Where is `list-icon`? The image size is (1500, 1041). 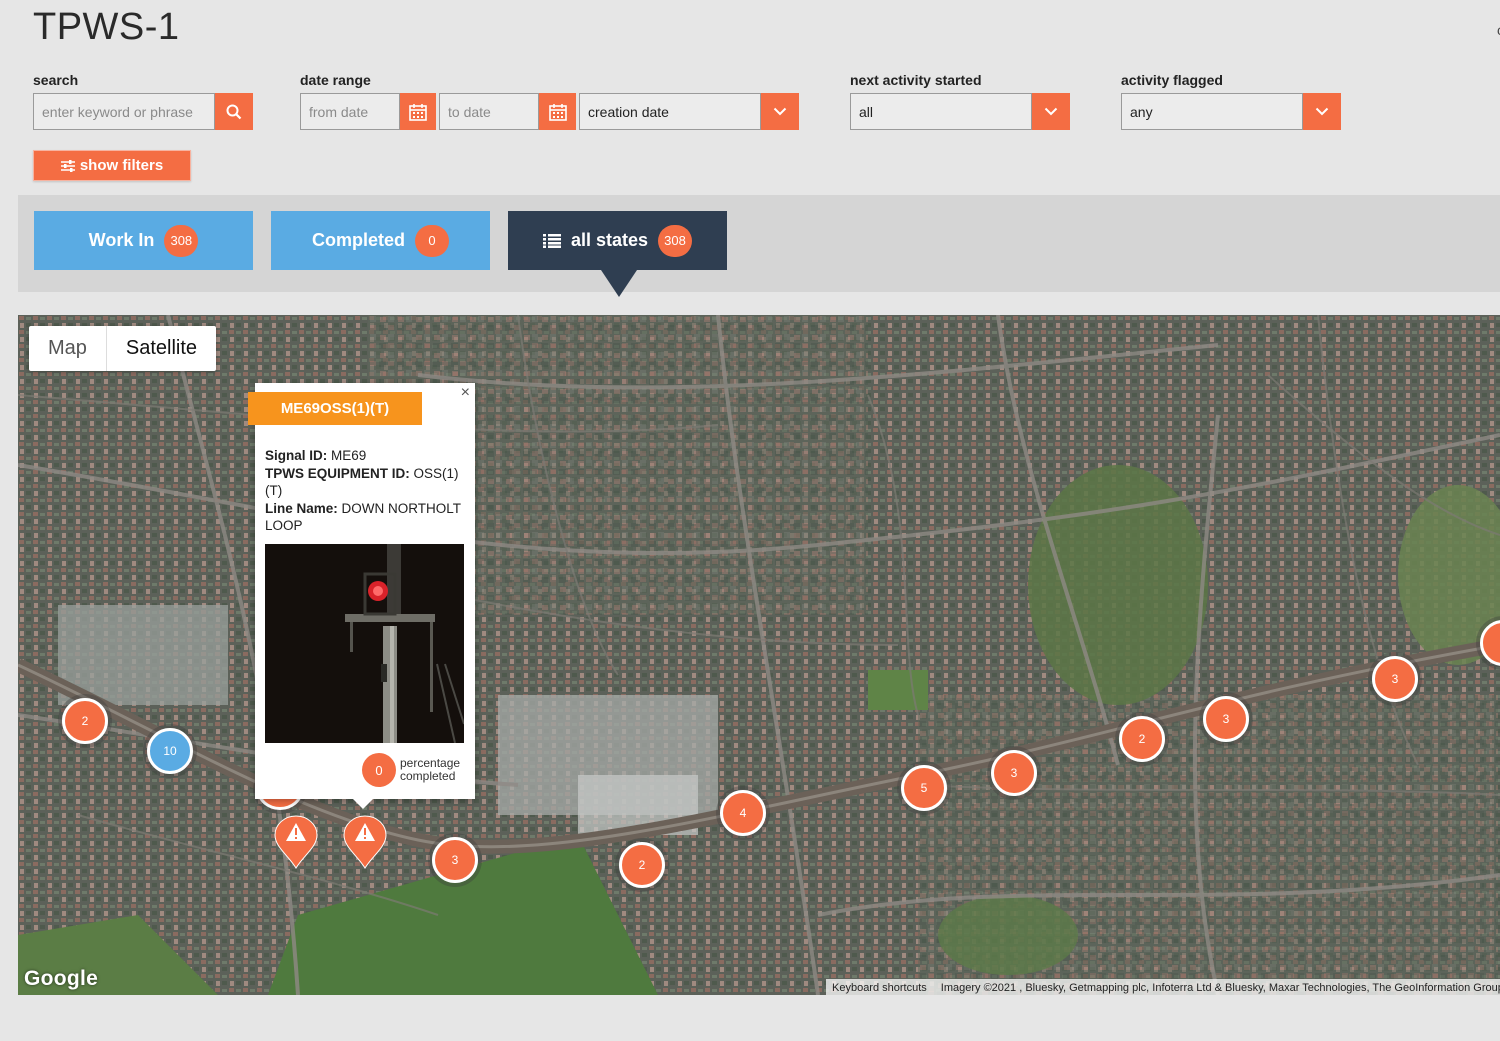 list-icon is located at coordinates (551, 240).